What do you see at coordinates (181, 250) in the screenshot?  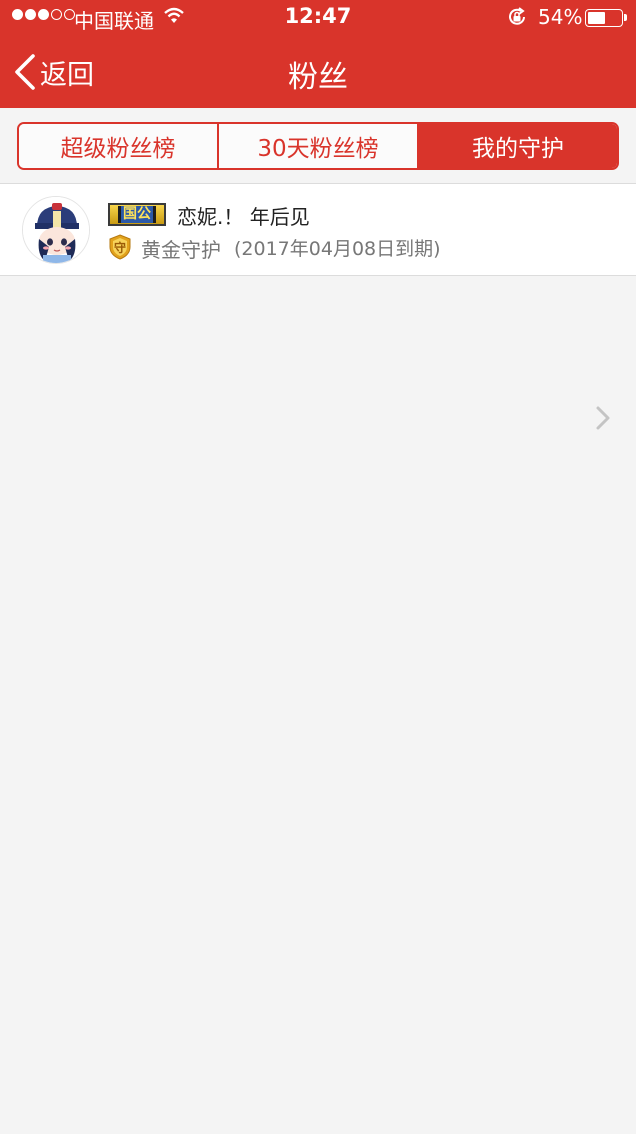 I see `guard-type: 黄金守护` at bounding box center [181, 250].